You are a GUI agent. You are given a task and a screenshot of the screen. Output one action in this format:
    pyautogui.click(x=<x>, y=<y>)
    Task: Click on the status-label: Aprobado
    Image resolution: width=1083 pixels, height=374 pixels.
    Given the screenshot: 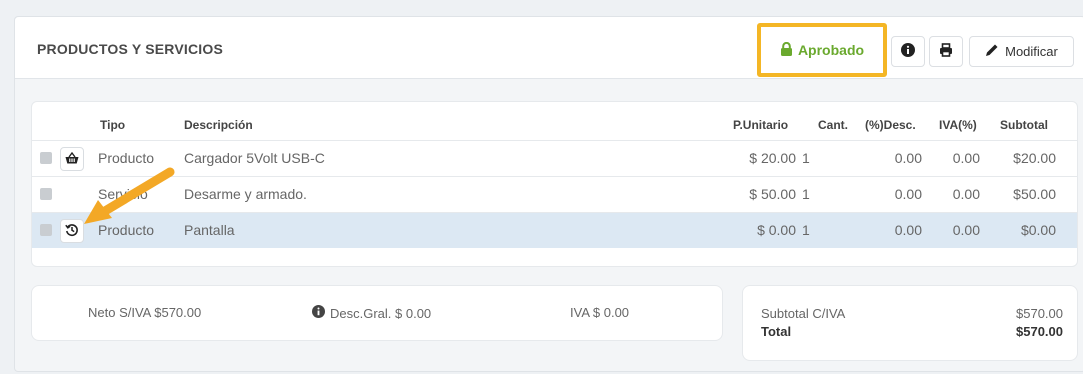 What is the action you would take?
    pyautogui.click(x=831, y=50)
    